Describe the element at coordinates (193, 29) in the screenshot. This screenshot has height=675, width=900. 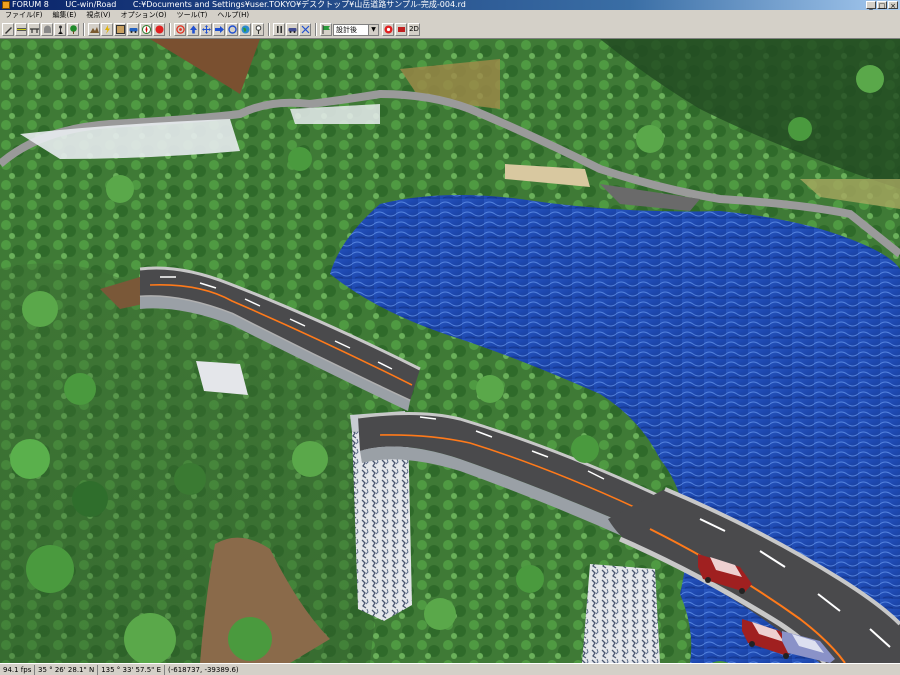
I see `up-icon` at that location.